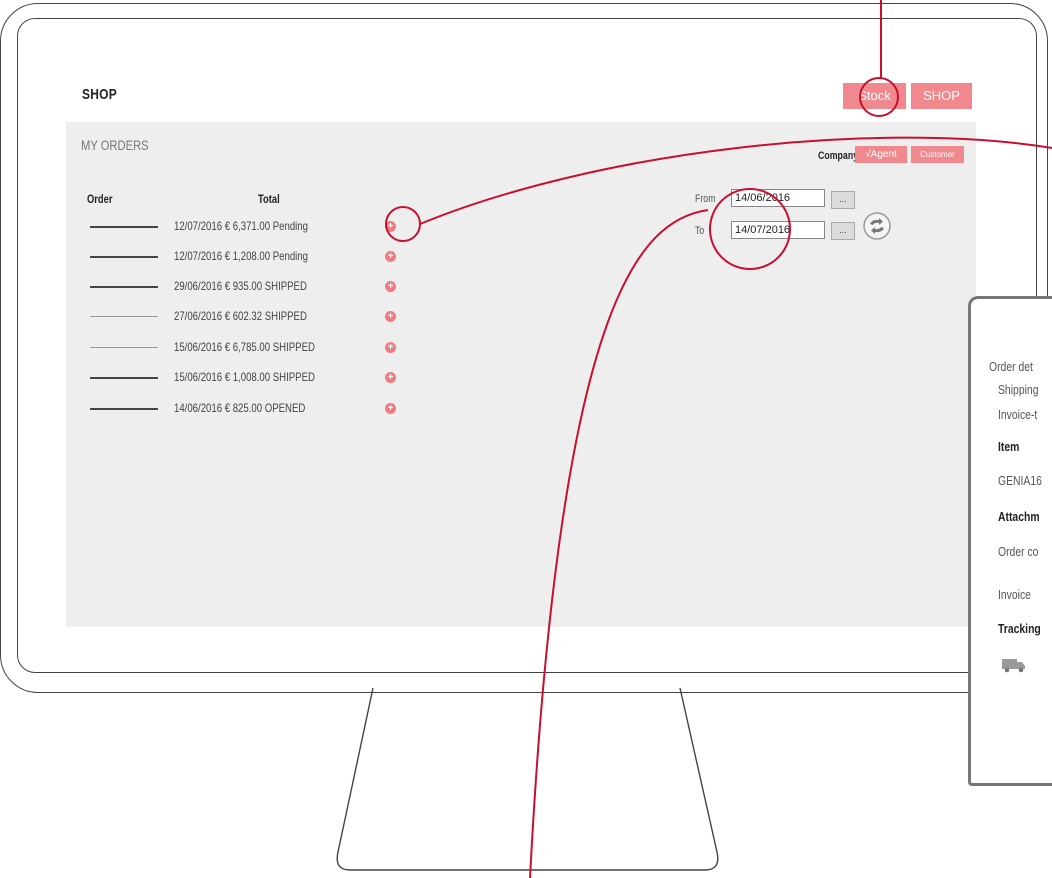 The image size is (1052, 878). What do you see at coordinates (240, 408) in the screenshot?
I see `order-summary: 14/06/2016 € 825.00 OPENED` at bounding box center [240, 408].